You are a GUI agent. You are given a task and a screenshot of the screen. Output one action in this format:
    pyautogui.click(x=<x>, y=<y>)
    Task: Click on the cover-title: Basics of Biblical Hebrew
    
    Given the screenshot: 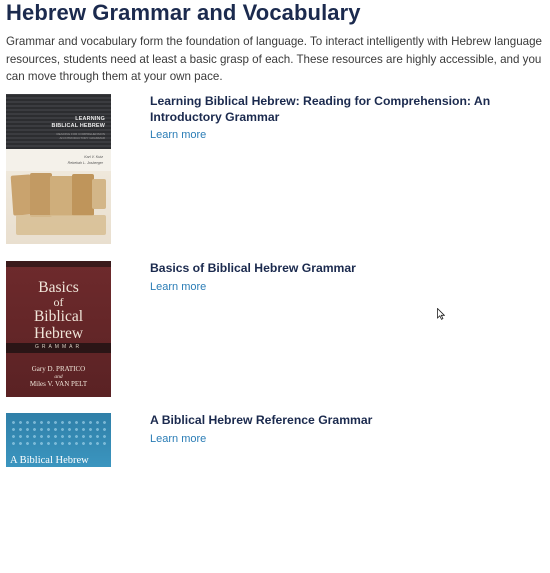 What is the action you would take?
    pyautogui.click(x=58, y=310)
    